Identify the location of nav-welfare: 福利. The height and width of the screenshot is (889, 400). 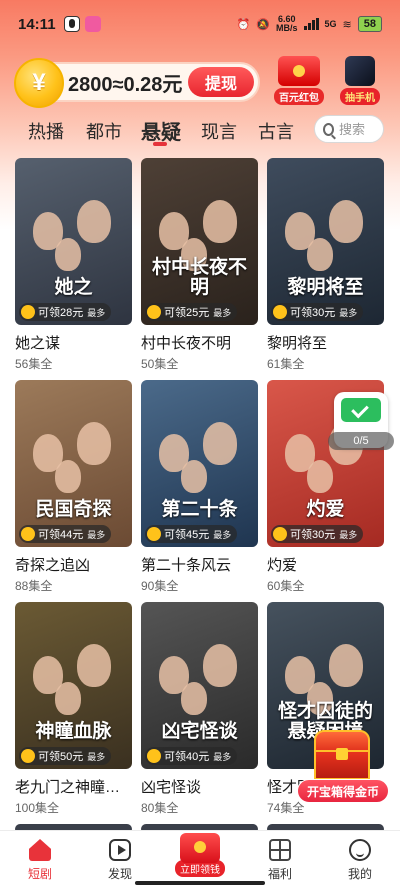
(280, 860).